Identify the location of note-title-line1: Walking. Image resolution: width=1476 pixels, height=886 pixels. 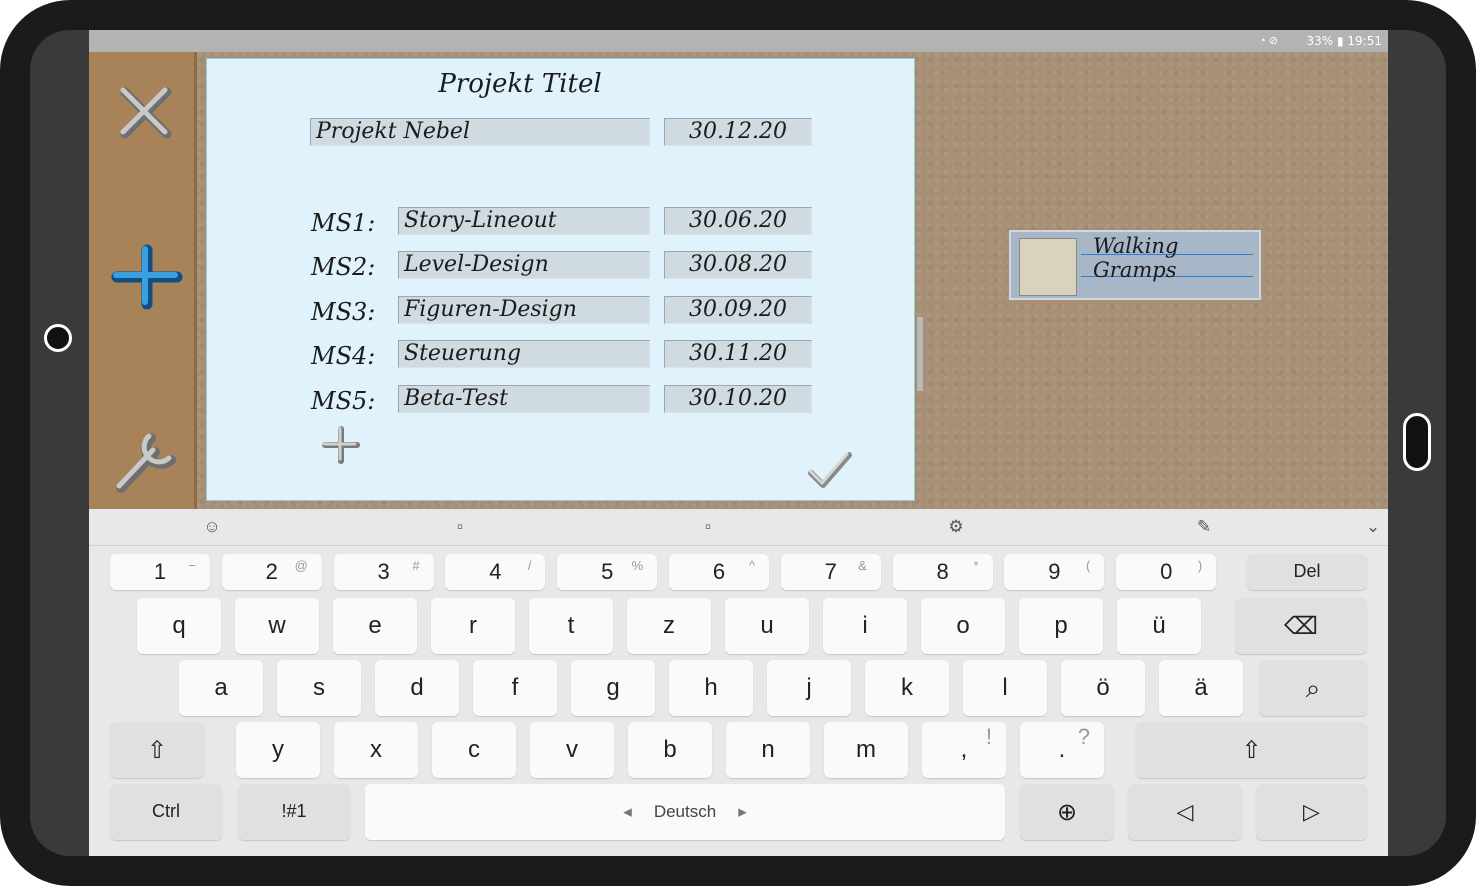
(1136, 246).